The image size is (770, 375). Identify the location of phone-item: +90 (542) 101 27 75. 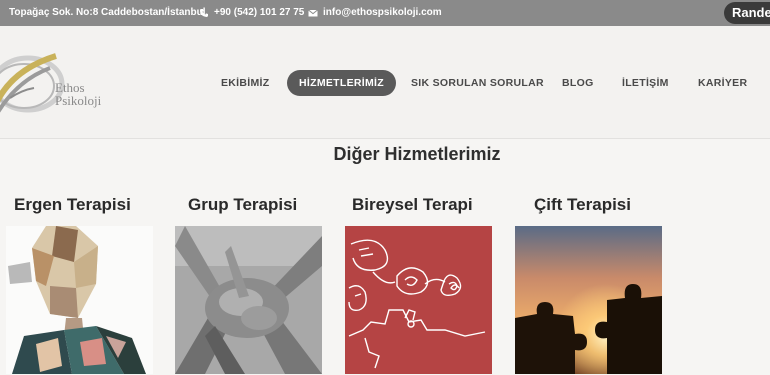
(251, 12).